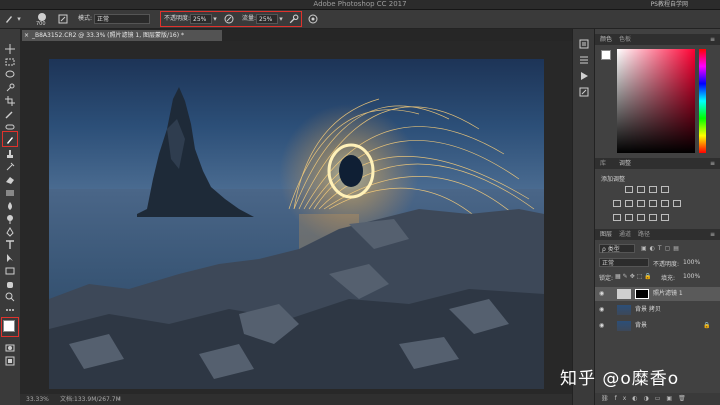  I want to click on brush-size-value: 700, so click(41, 24).